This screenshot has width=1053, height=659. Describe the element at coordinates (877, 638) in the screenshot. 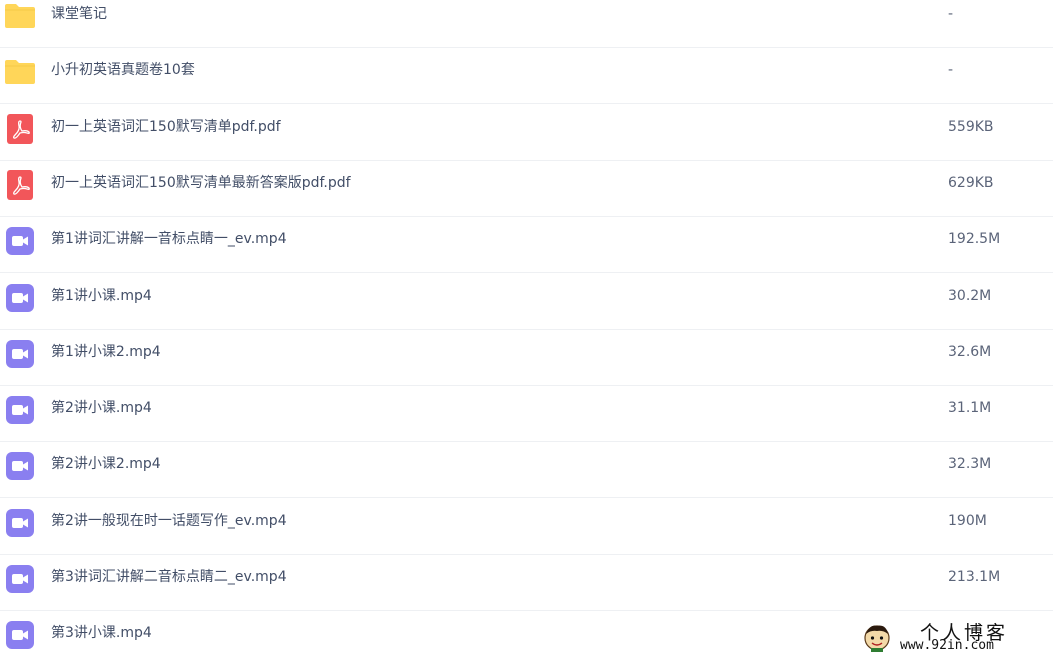

I see `cartoon-face-icon` at that location.